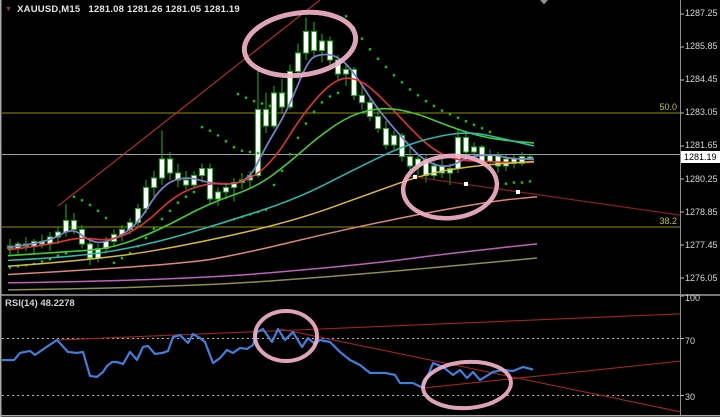  Describe the element at coordinates (368, 327) in the screenshot. I see `rsi-resistance-rising` at that location.